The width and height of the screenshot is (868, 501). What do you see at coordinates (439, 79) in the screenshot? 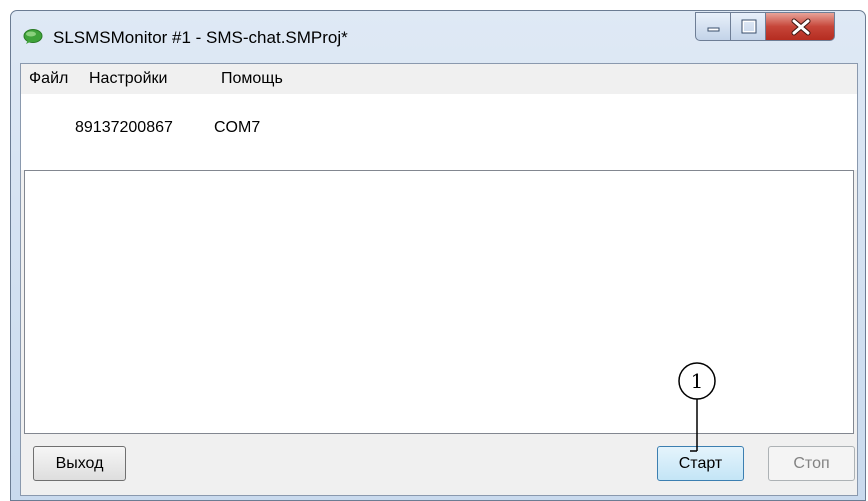
I see `menu-bar: Файл Настройки Помощь` at bounding box center [439, 79].